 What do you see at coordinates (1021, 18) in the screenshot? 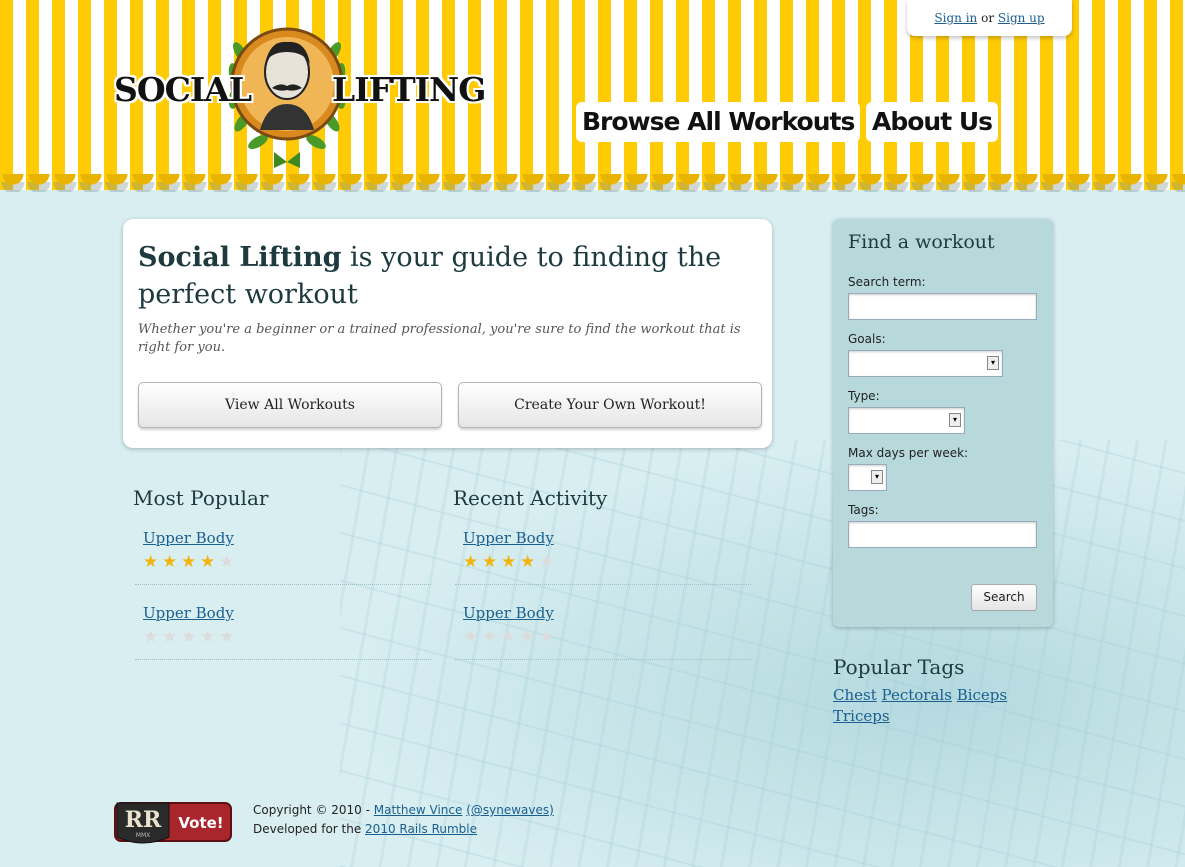
I see `sign-up-link: Sign up` at bounding box center [1021, 18].